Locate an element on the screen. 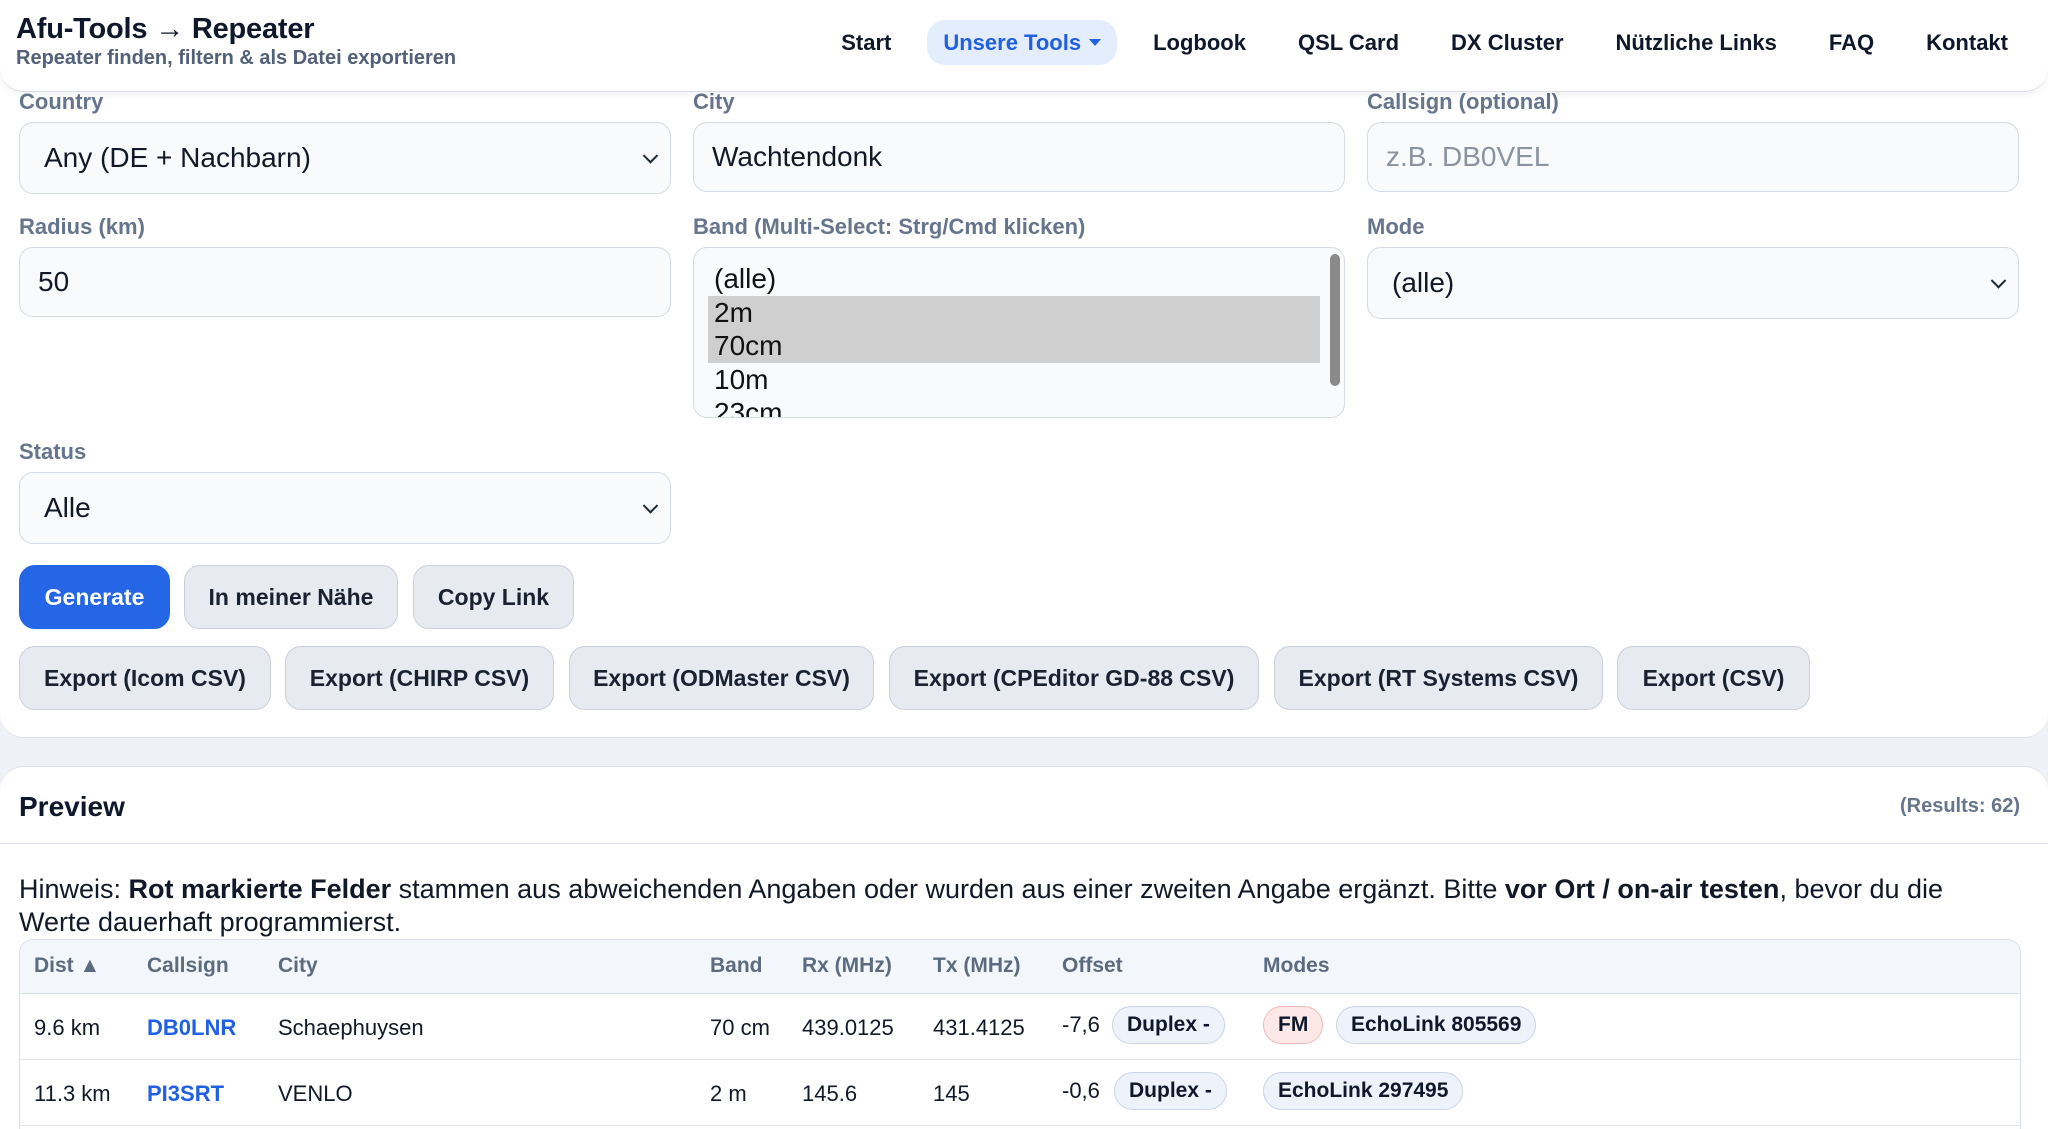  band-option-alle: (alle) is located at coordinates (1014, 279).